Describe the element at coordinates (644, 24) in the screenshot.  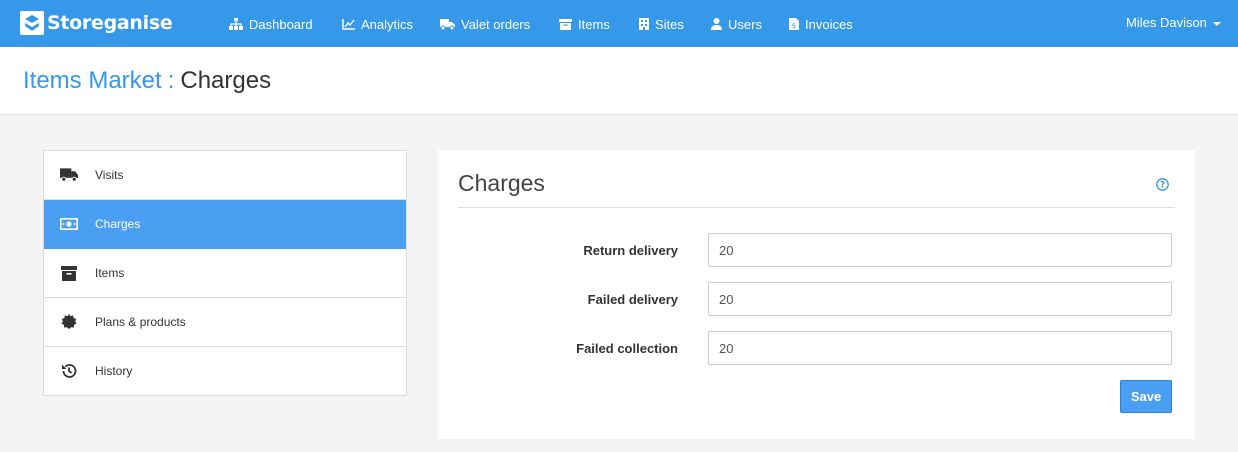
I see `building-icon` at that location.